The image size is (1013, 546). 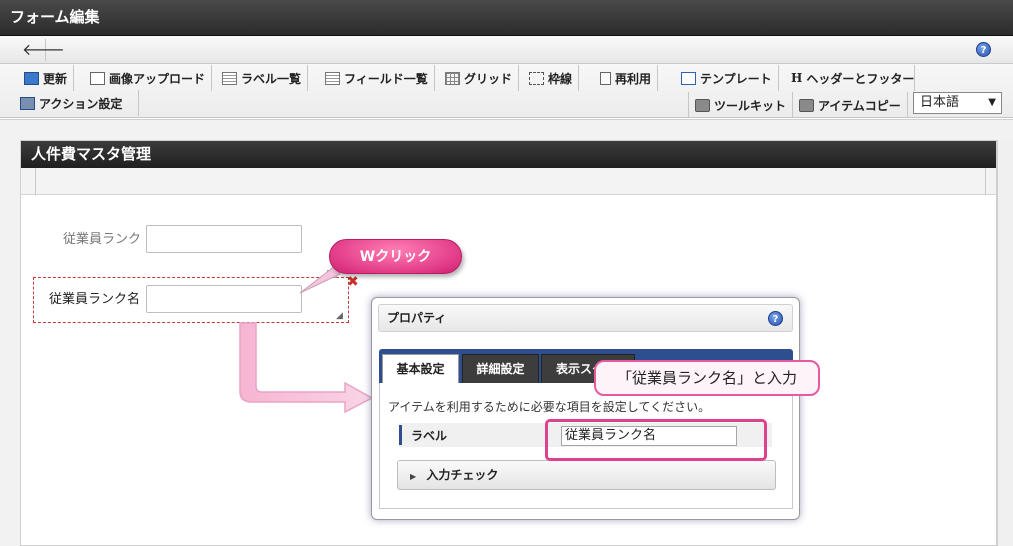 I want to click on border-button-label: 枠線, so click(x=560, y=78).